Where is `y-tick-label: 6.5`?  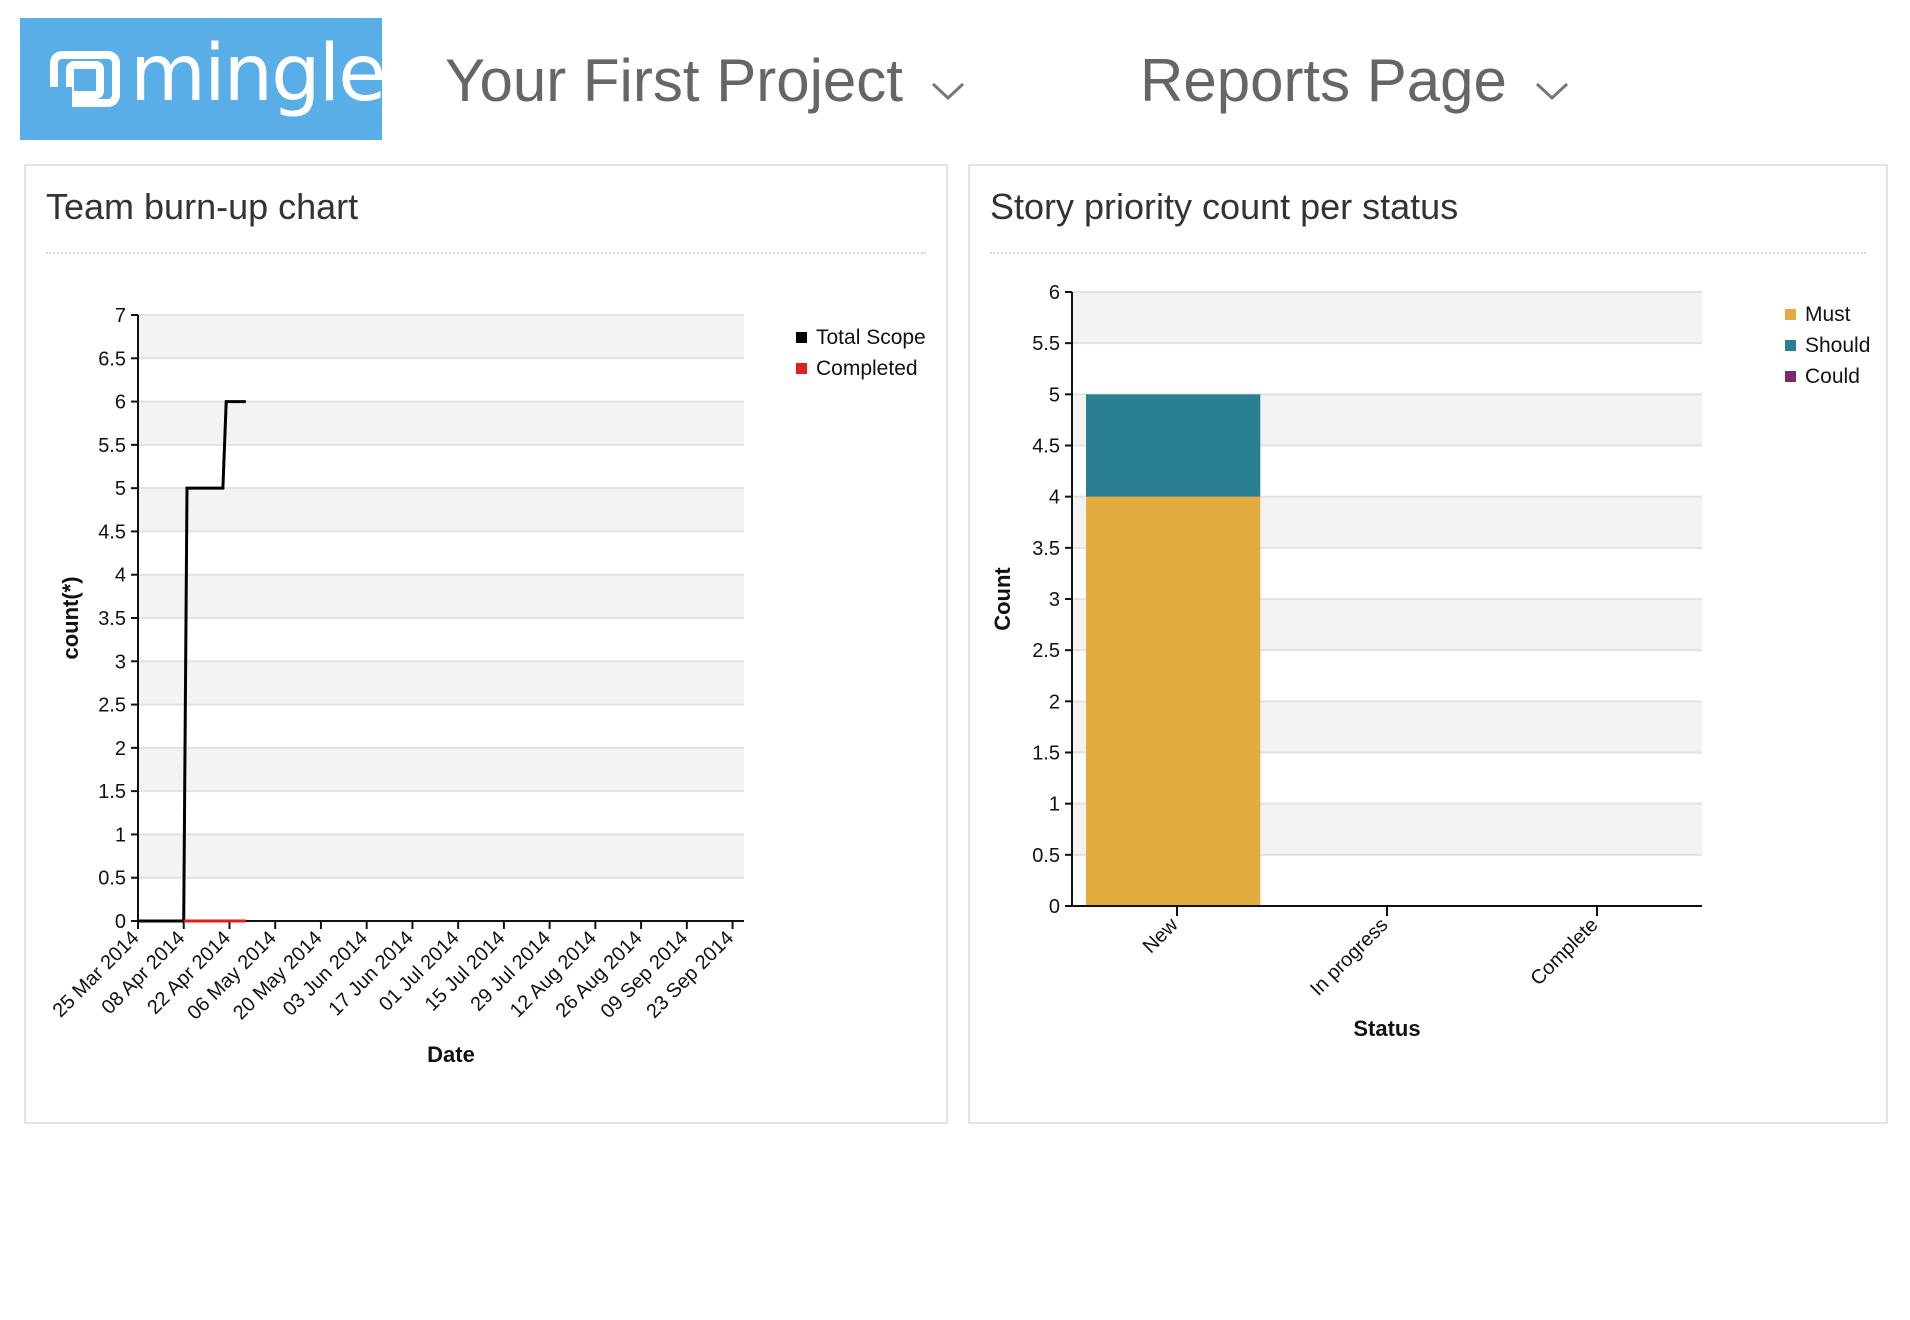 y-tick-label: 6.5 is located at coordinates (112, 359).